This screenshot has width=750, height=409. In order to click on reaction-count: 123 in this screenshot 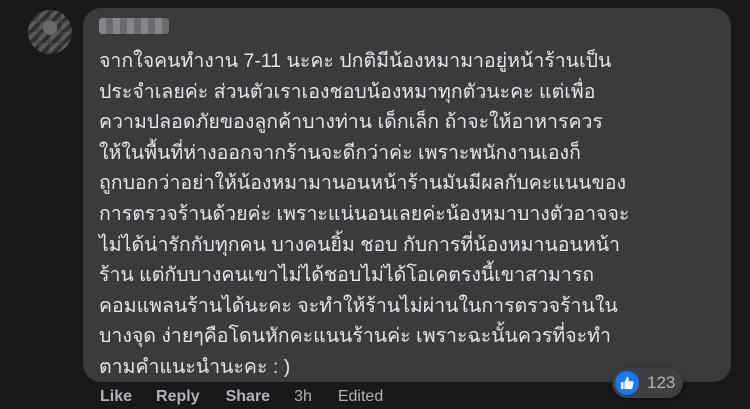, I will do `click(661, 382)`.